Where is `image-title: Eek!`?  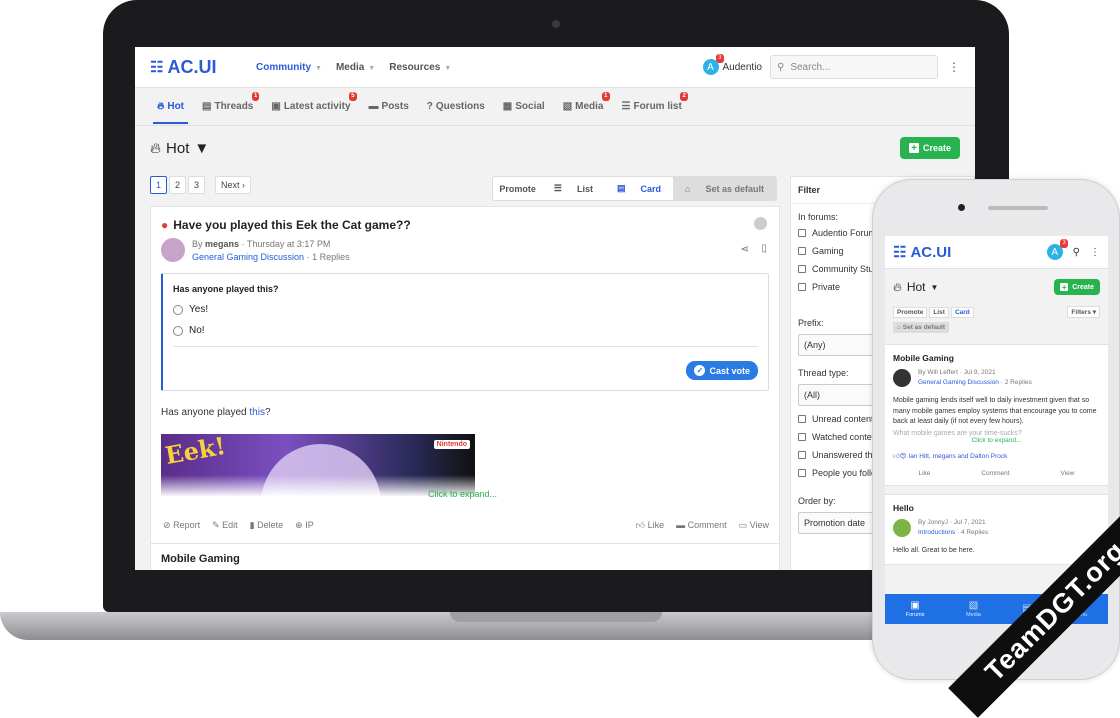 image-title: Eek! is located at coordinates (195, 452).